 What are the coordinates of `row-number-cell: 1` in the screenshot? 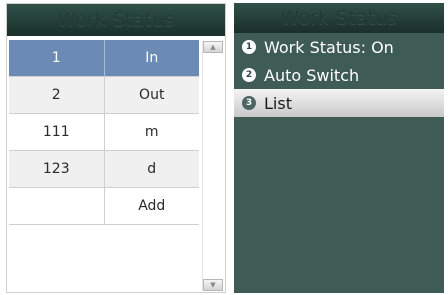 It's located at (57, 58).